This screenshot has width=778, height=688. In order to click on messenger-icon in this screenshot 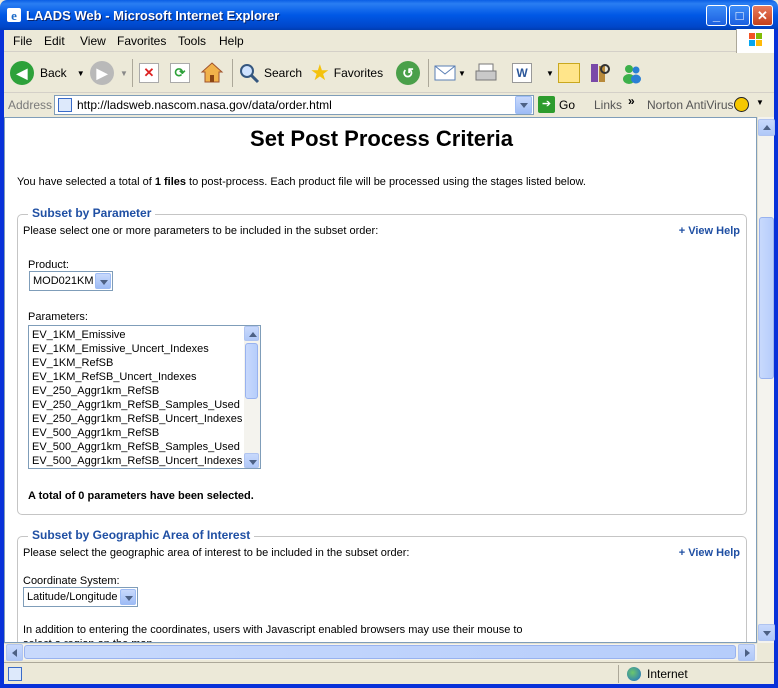, I will do `click(632, 74)`.